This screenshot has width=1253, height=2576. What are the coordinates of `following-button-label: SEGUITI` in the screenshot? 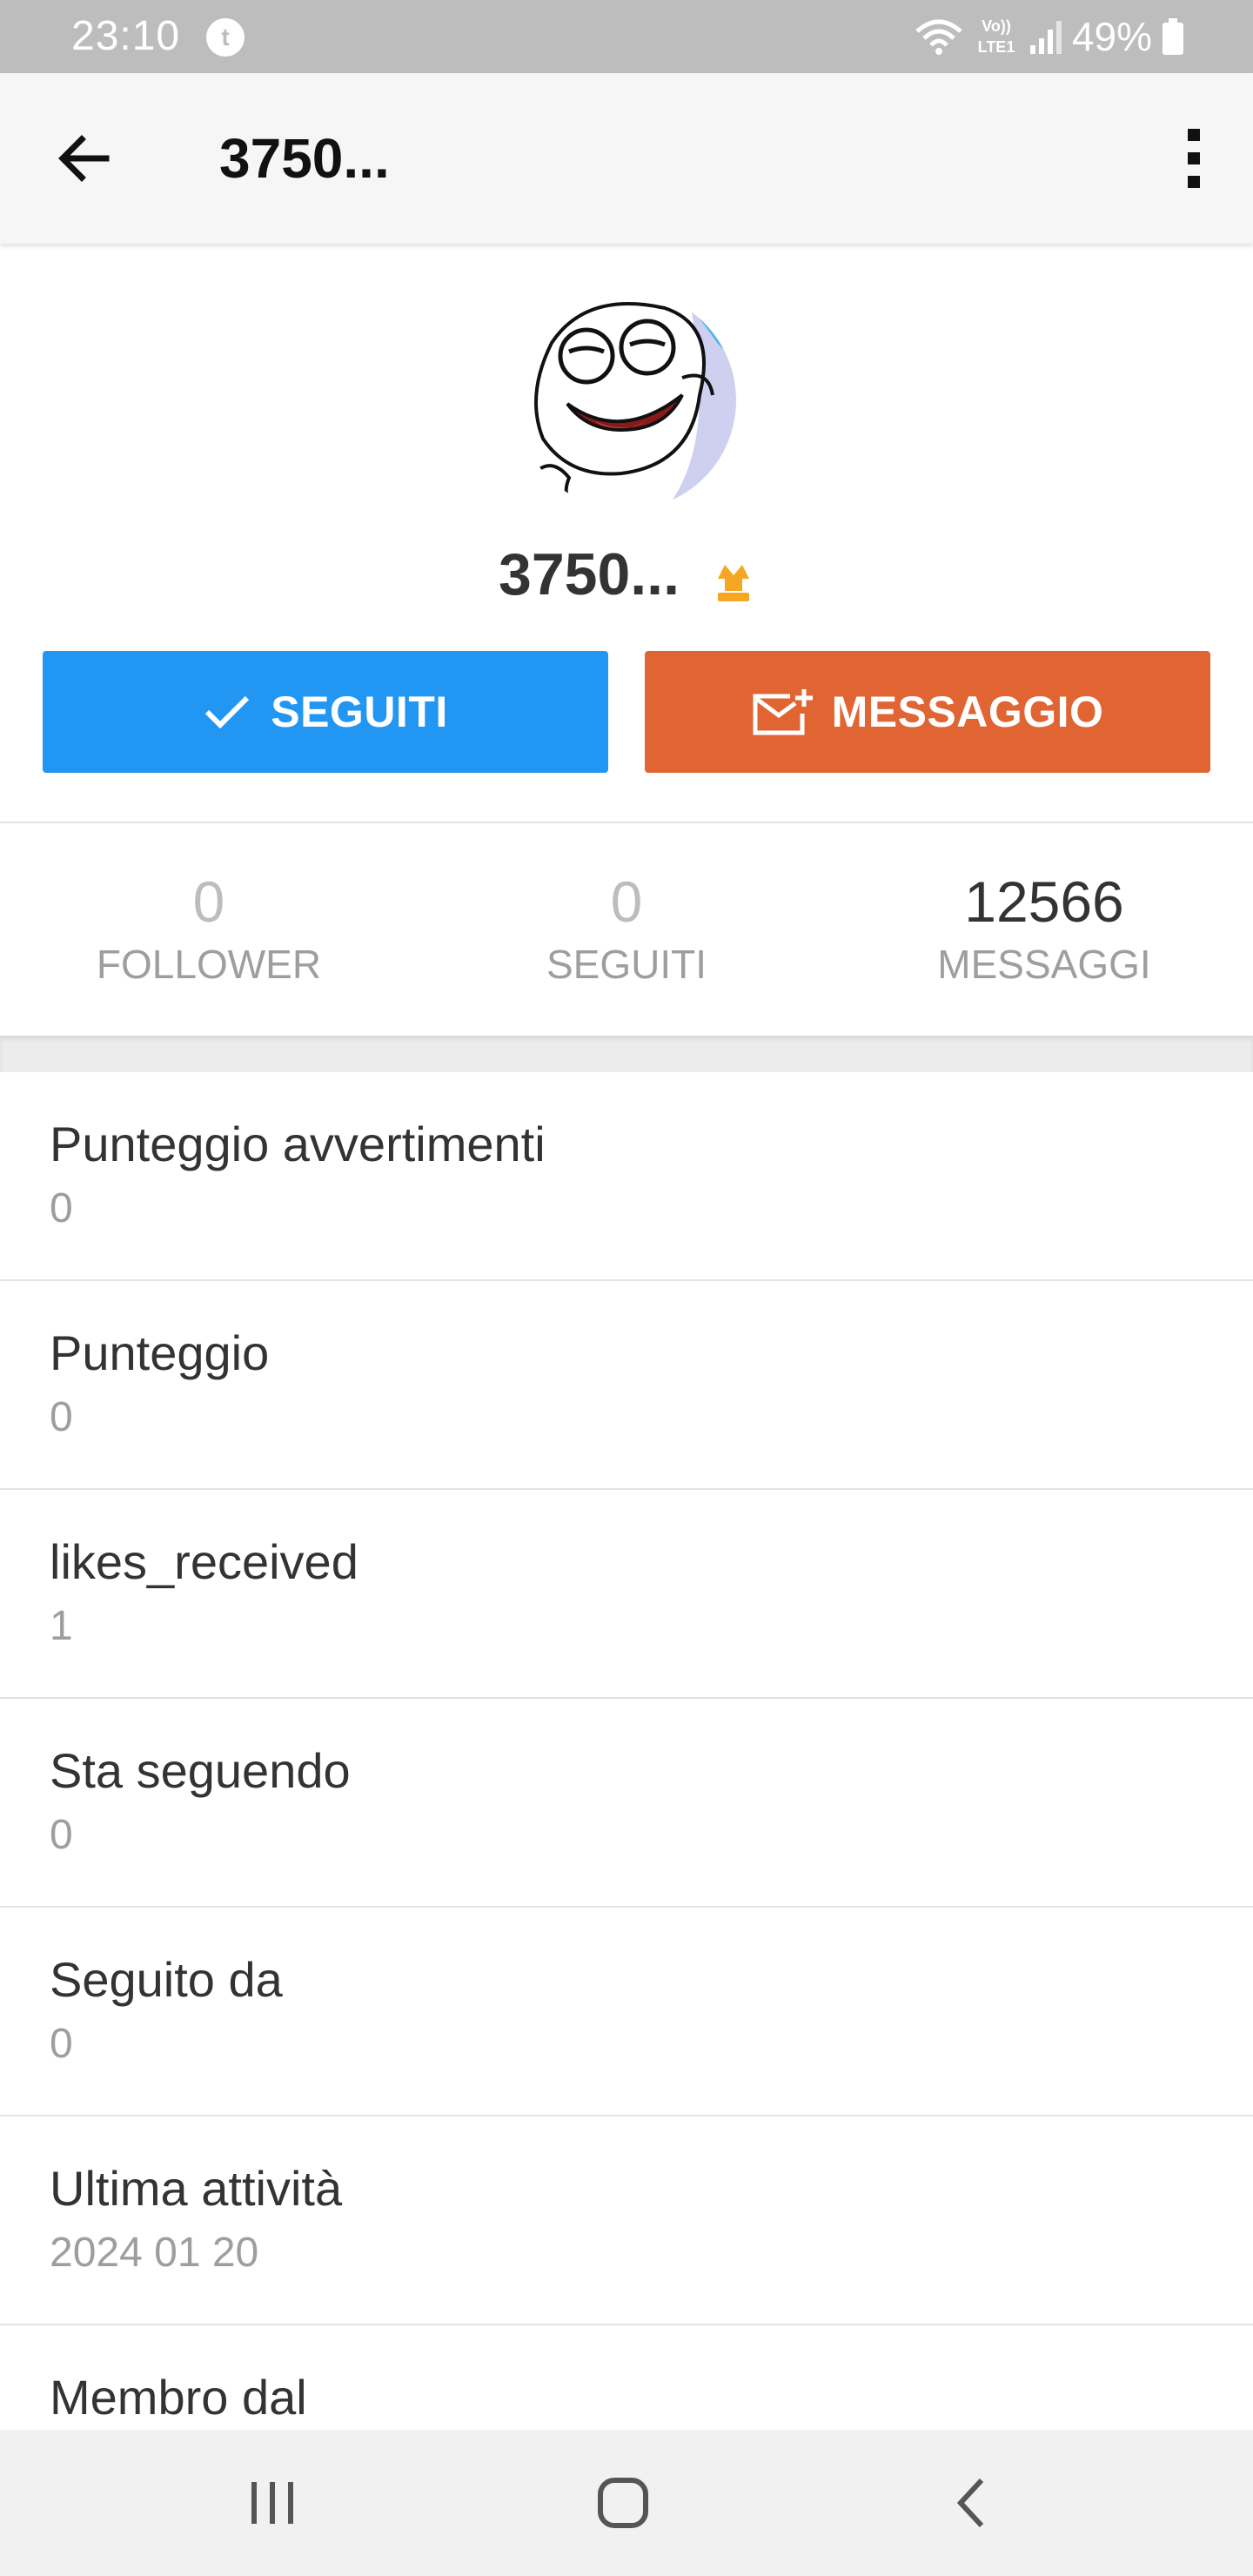 It's located at (359, 712).